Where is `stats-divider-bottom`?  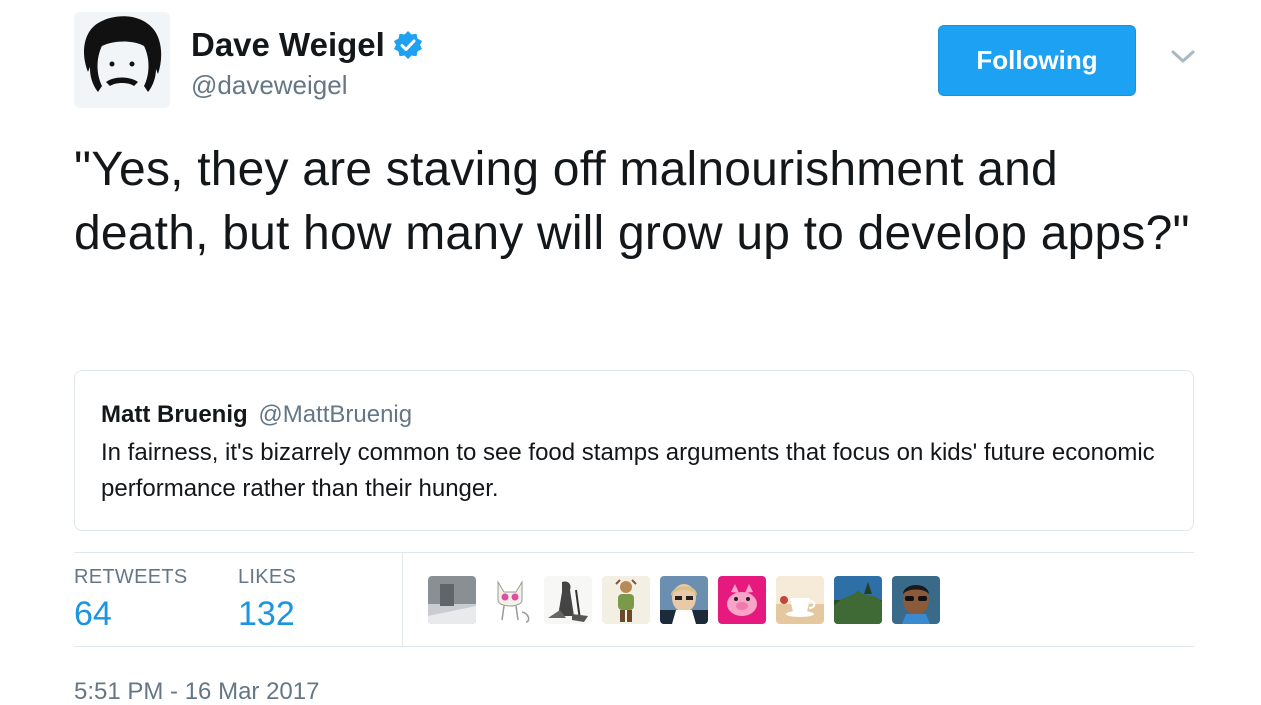 stats-divider-bottom is located at coordinates (634, 646).